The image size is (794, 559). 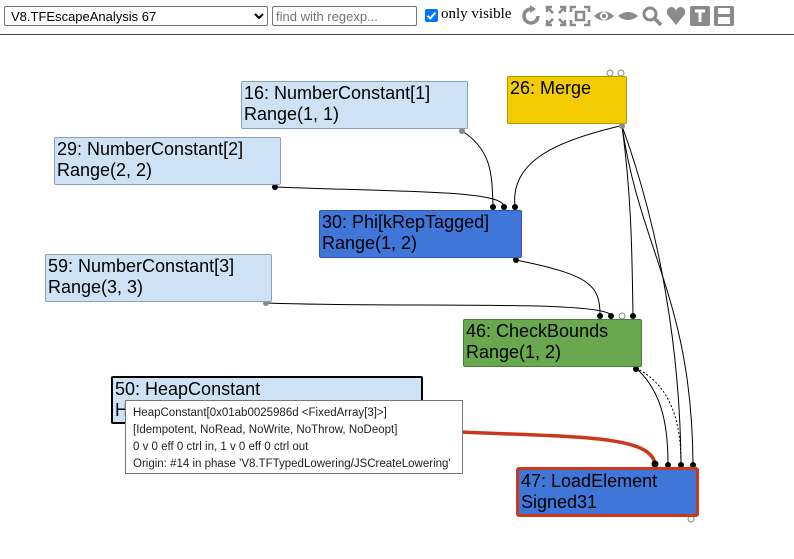 I want to click on node-59-number-constant: 59: NumberConstant[3] Range(3, 3), so click(x=158, y=278).